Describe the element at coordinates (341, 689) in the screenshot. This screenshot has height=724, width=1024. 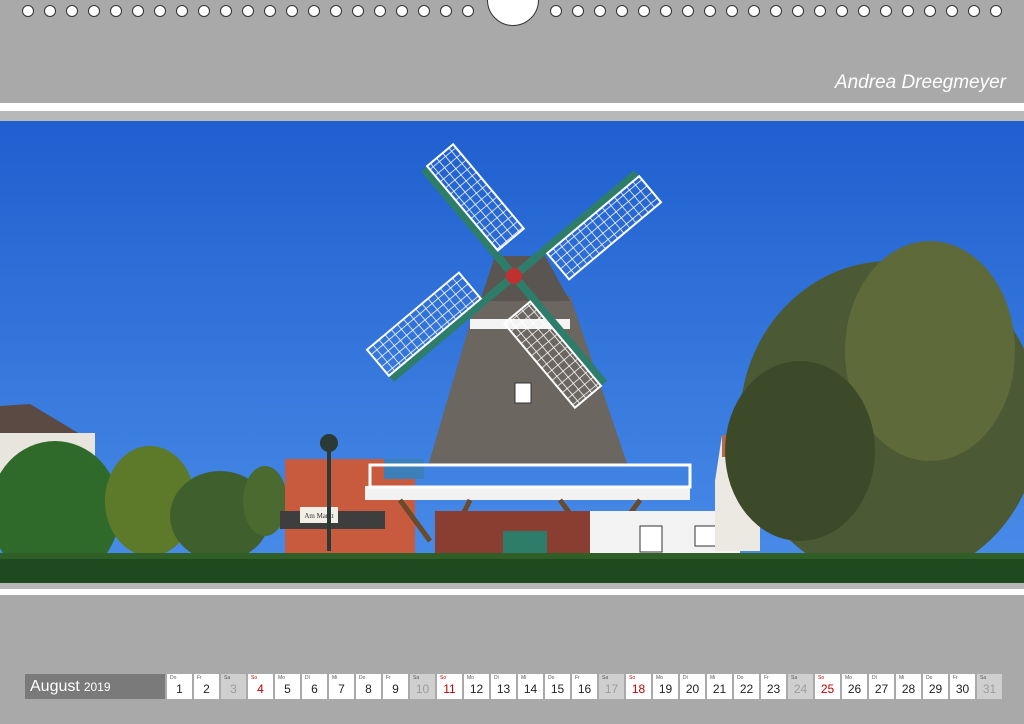
I see `day-number: 7` at that location.